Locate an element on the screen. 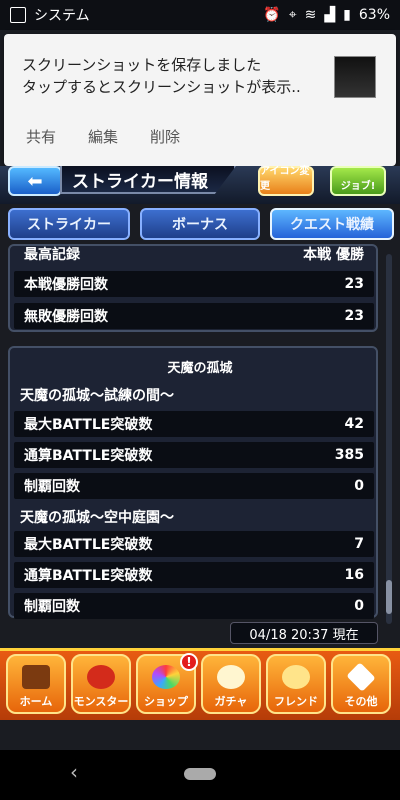 The width and height of the screenshot is (400, 800). table-row: 通算BATTLE突破数 16 is located at coordinates (194, 575).